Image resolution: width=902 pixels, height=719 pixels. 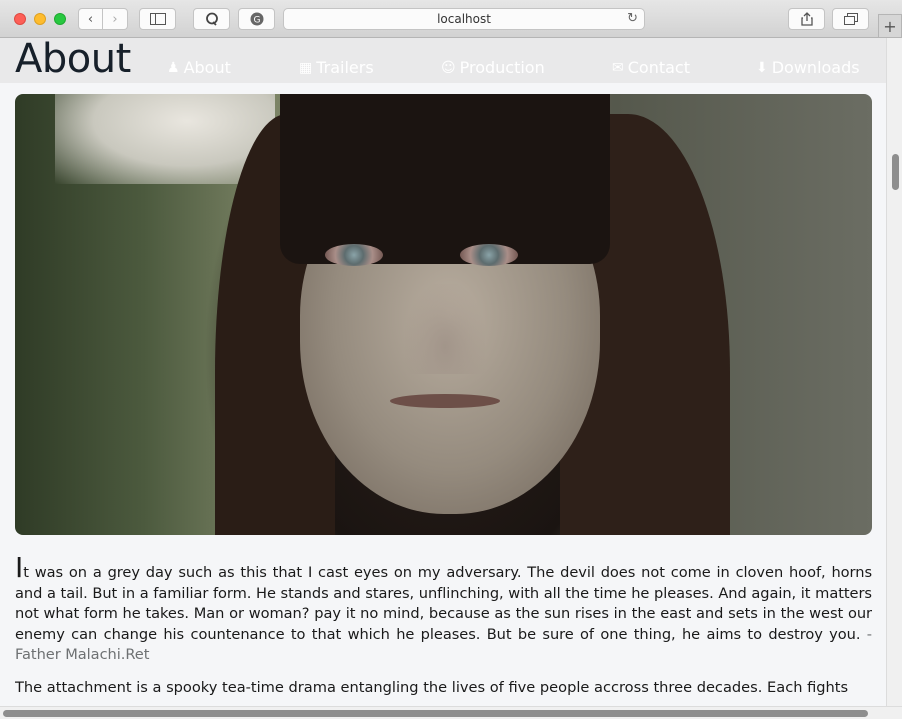 What do you see at coordinates (445, 179) in the screenshot?
I see `hero-bangs` at bounding box center [445, 179].